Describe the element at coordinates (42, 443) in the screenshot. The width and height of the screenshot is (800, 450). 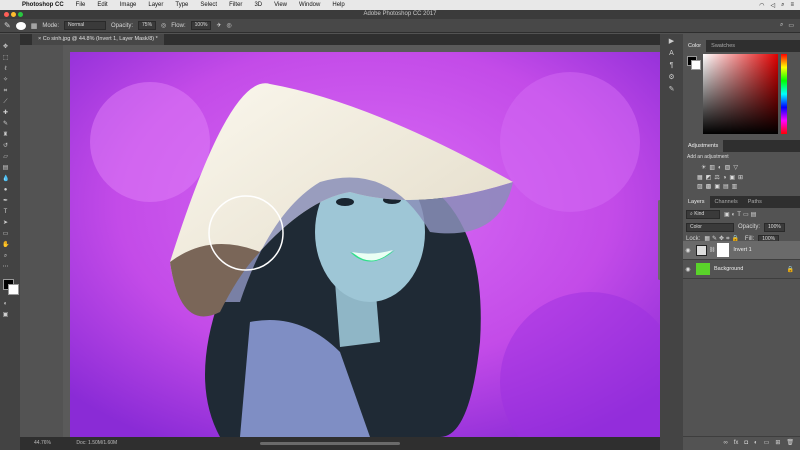
I see `zoom-level: 44.76%` at that location.